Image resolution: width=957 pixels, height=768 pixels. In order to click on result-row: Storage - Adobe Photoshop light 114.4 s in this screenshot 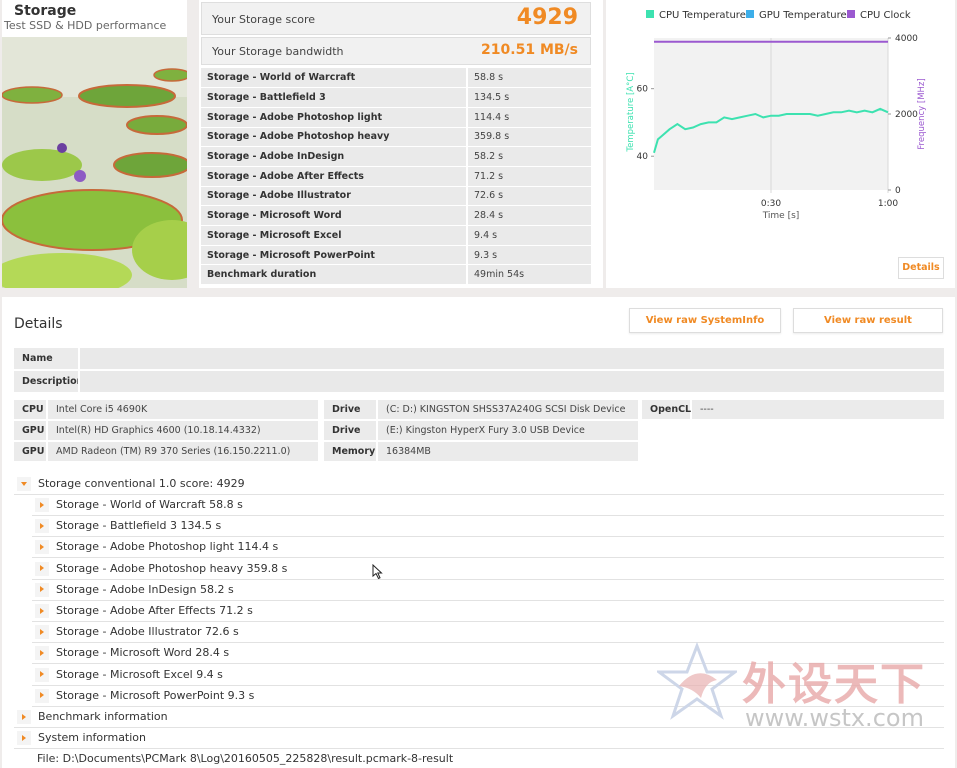, I will do `click(396, 117)`.